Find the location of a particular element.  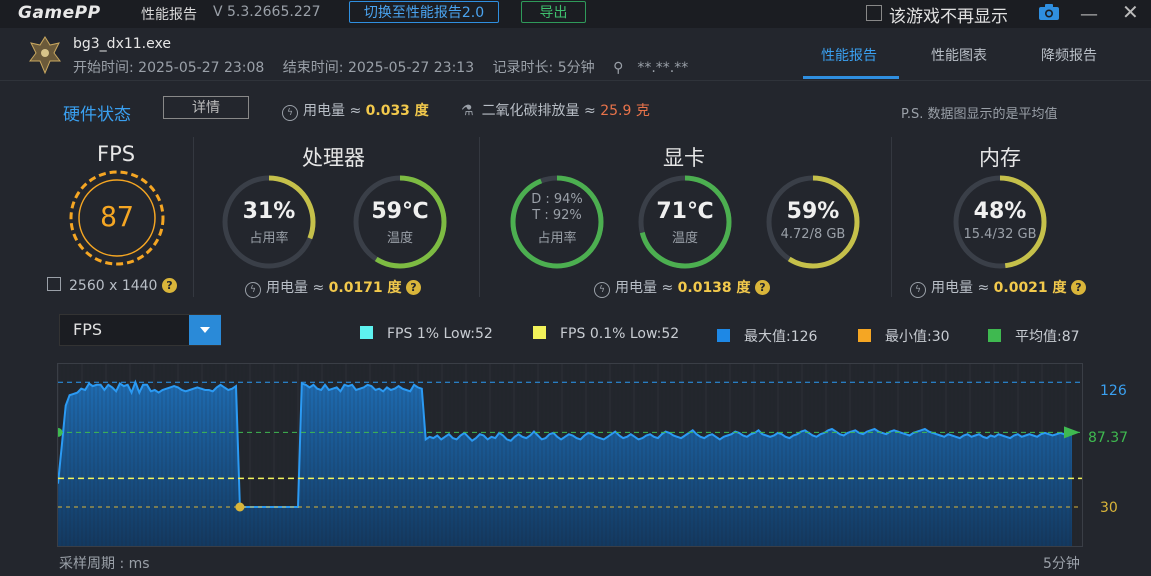

flask-icon: ⚗ is located at coordinates (467, 111).